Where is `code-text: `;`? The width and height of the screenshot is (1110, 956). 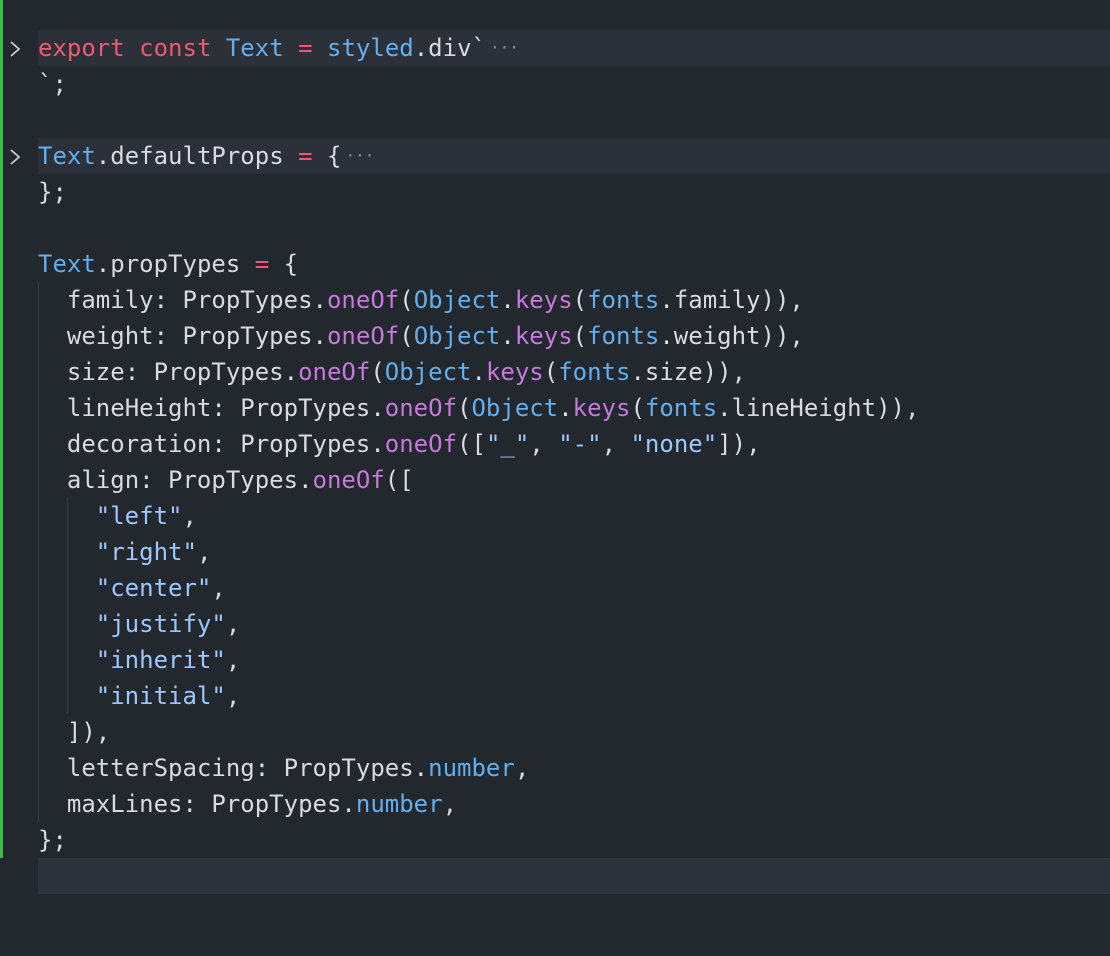 code-text: `; is located at coordinates (52, 84).